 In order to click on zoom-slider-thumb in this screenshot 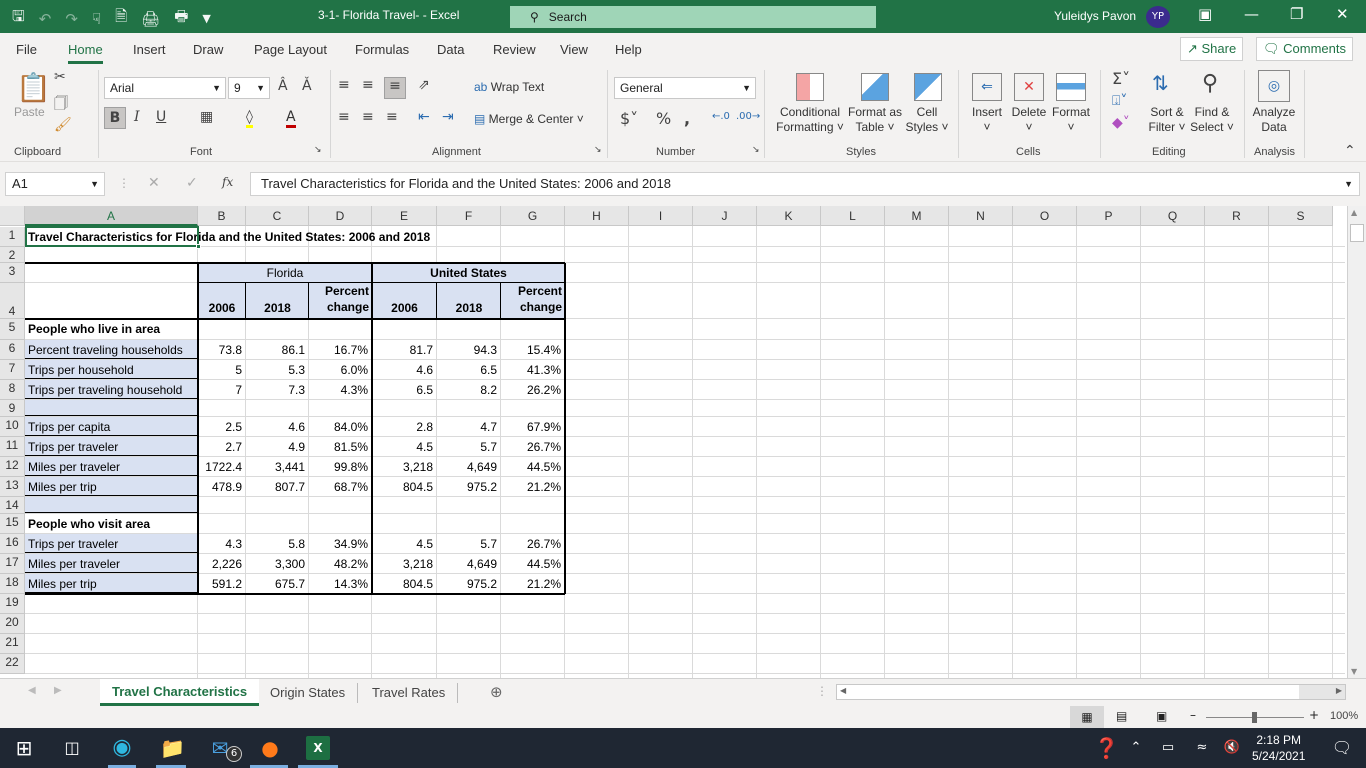, I will do `click(1254, 717)`.